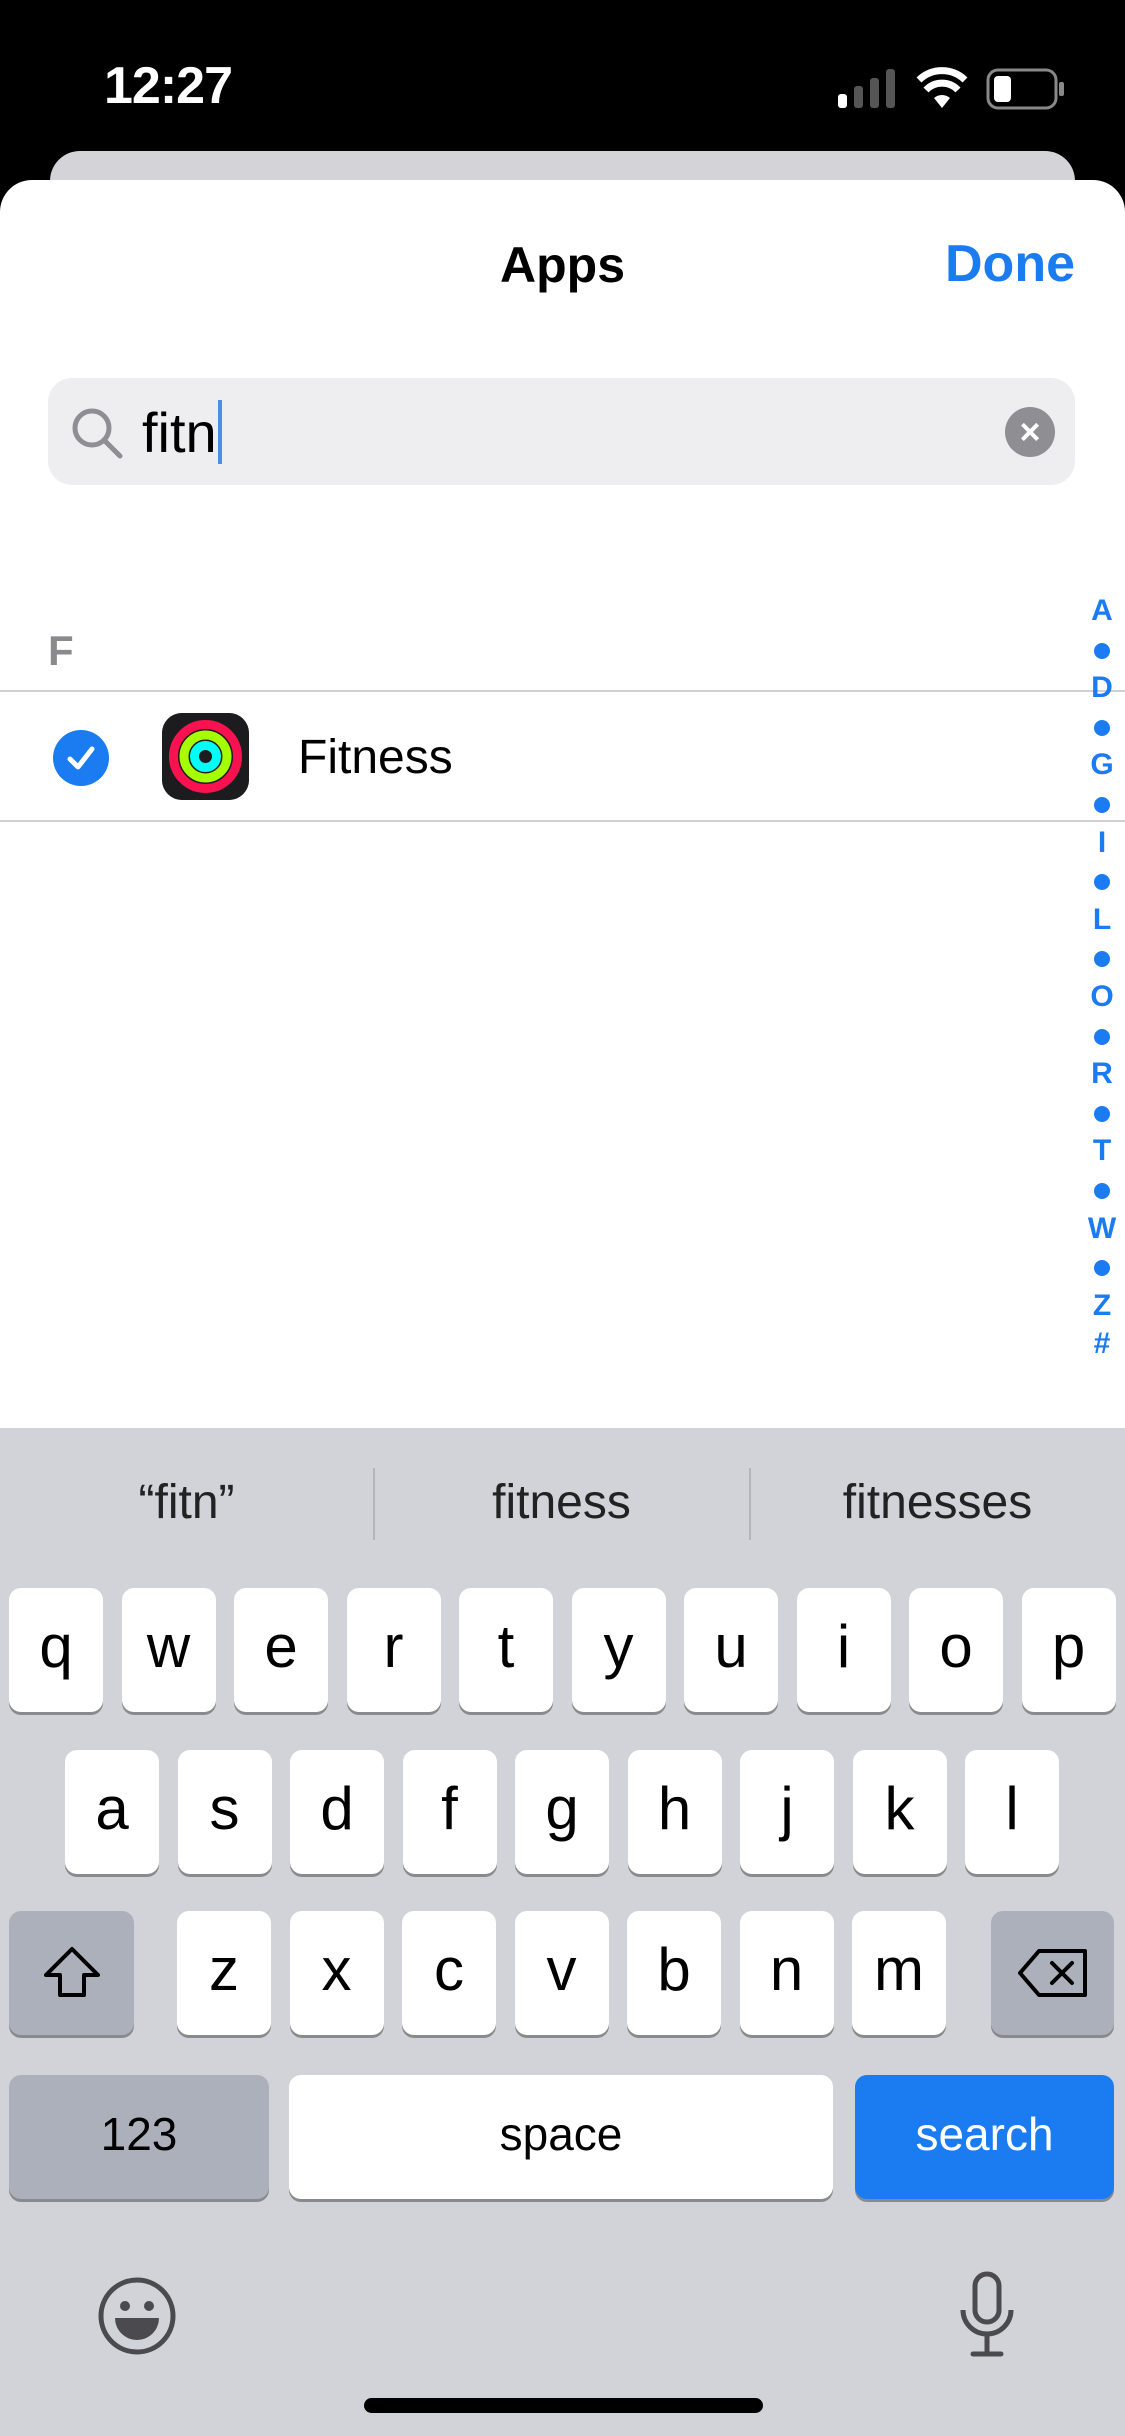 The image size is (1125, 2436). I want to click on index-item: A, so click(1102, 611).